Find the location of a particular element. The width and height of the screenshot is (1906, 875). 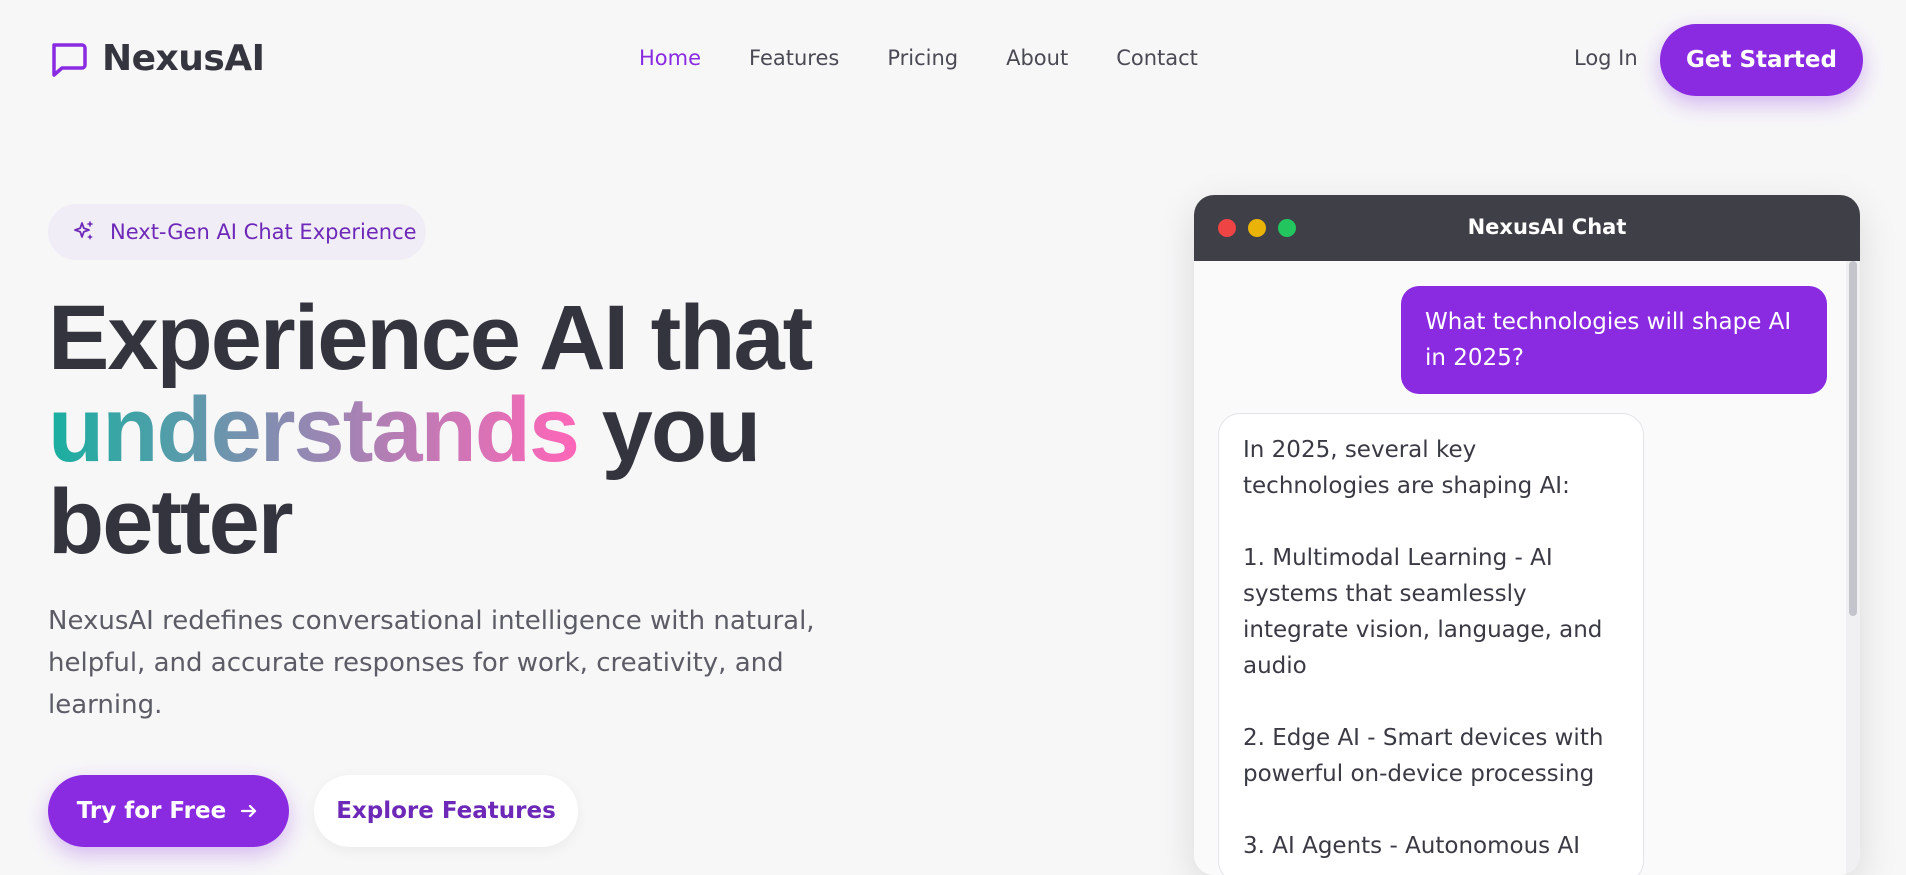

chat-scrollbar is located at coordinates (1853, 568).